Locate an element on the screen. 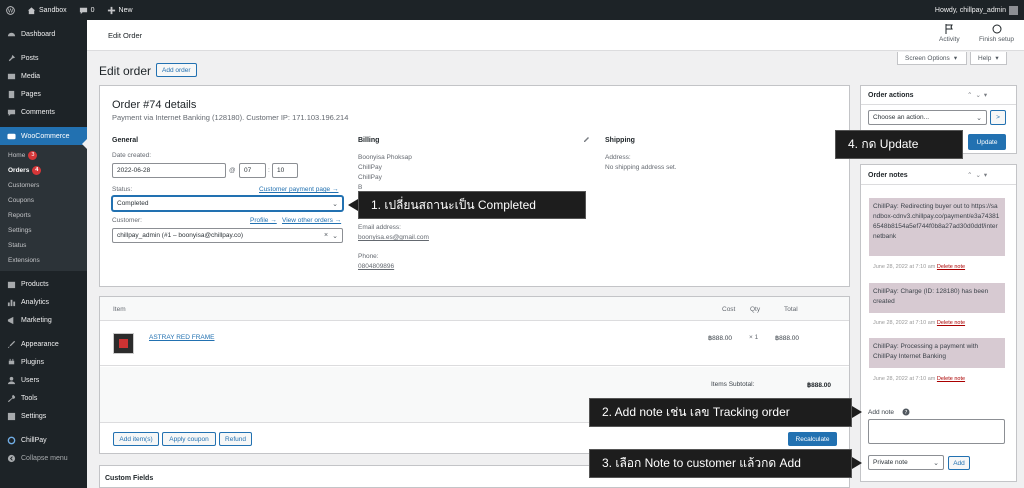  finish-setup-button: Finish setup is located at coordinates (996, 33).